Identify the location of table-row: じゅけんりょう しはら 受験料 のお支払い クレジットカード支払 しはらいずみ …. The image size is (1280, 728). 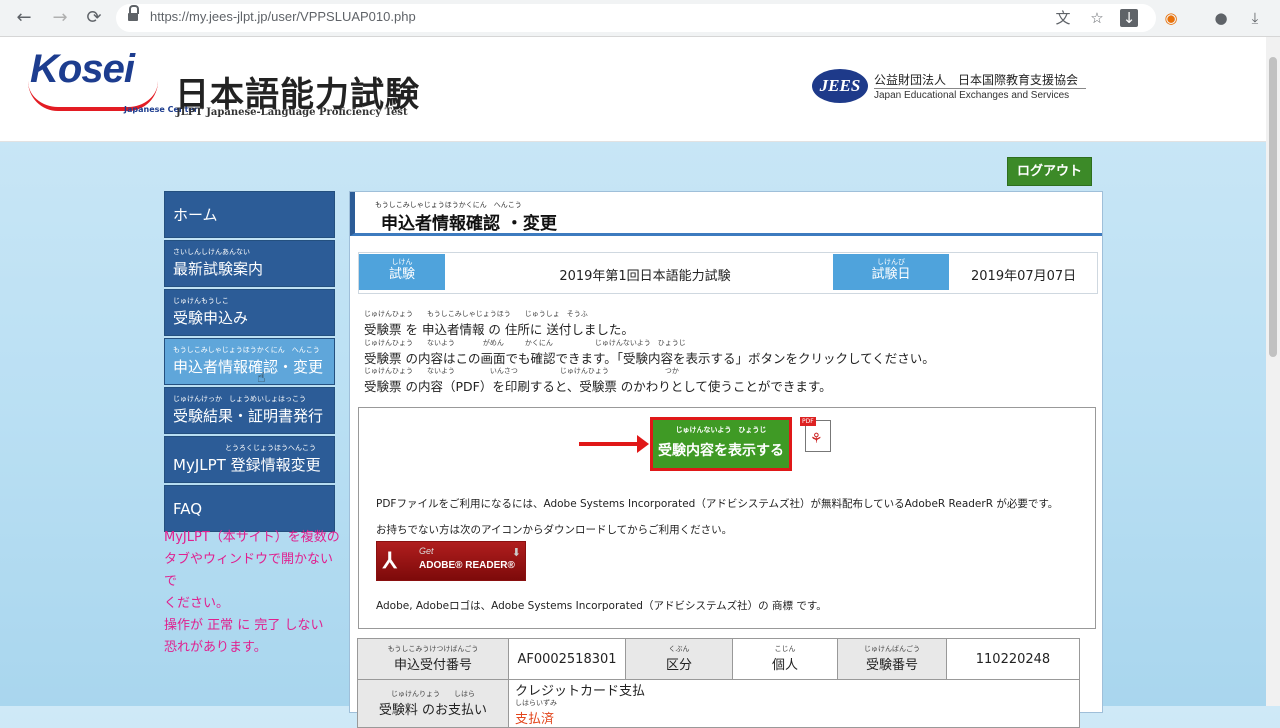
(718, 703).